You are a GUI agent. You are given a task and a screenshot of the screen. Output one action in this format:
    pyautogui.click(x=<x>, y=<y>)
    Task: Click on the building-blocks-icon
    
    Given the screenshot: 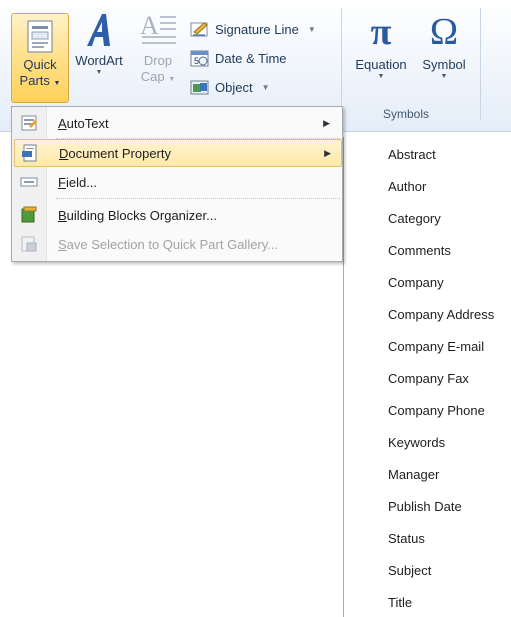 What is the action you would take?
    pyautogui.click(x=29, y=214)
    